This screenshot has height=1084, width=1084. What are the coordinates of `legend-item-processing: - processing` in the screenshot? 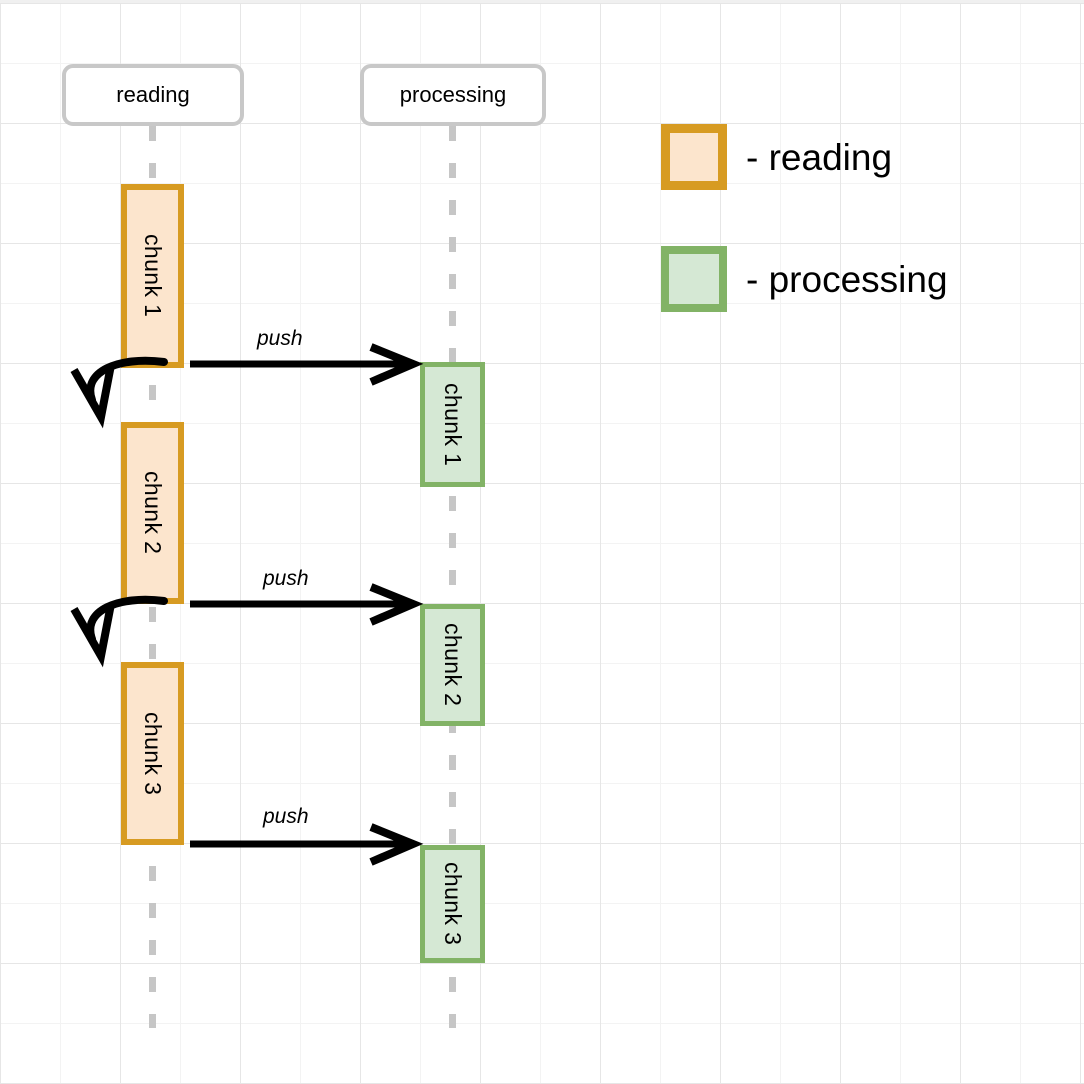 It's located at (804, 279).